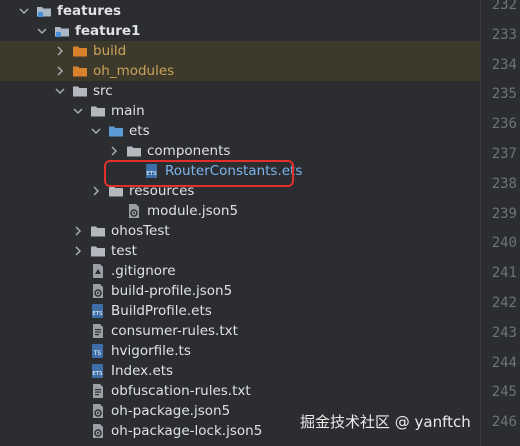  I want to click on line-number: 235, so click(504, 94).